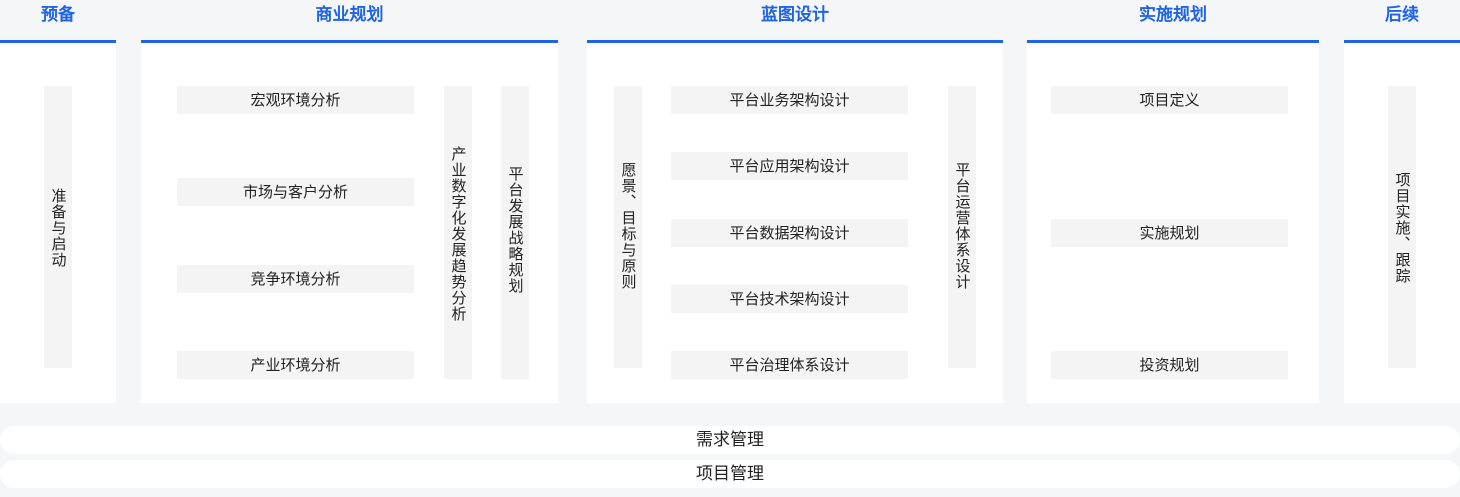  I want to click on business-item: 产业环境分析, so click(295, 365).